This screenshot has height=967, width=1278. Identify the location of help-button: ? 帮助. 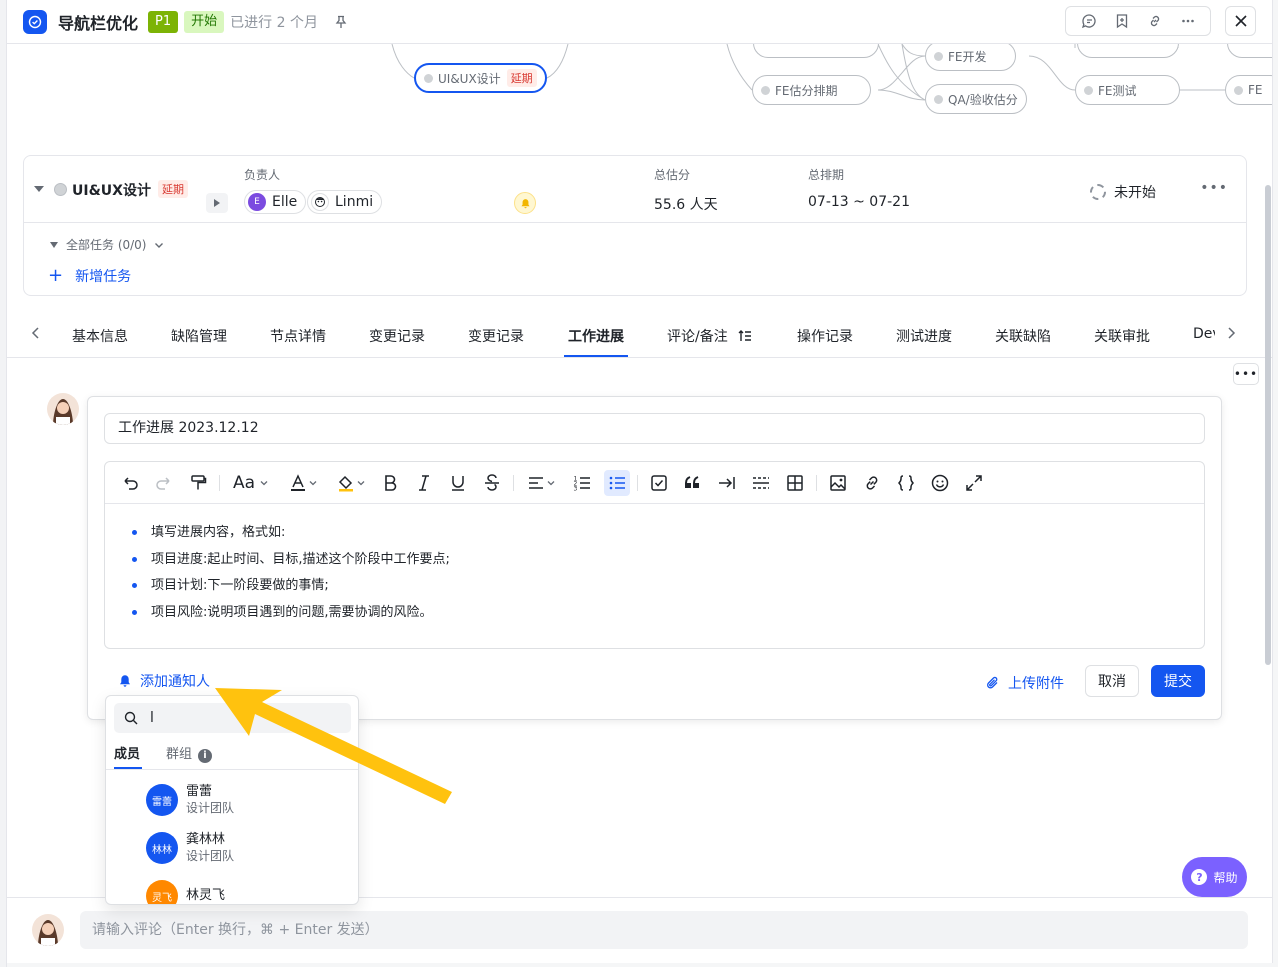
(1214, 877).